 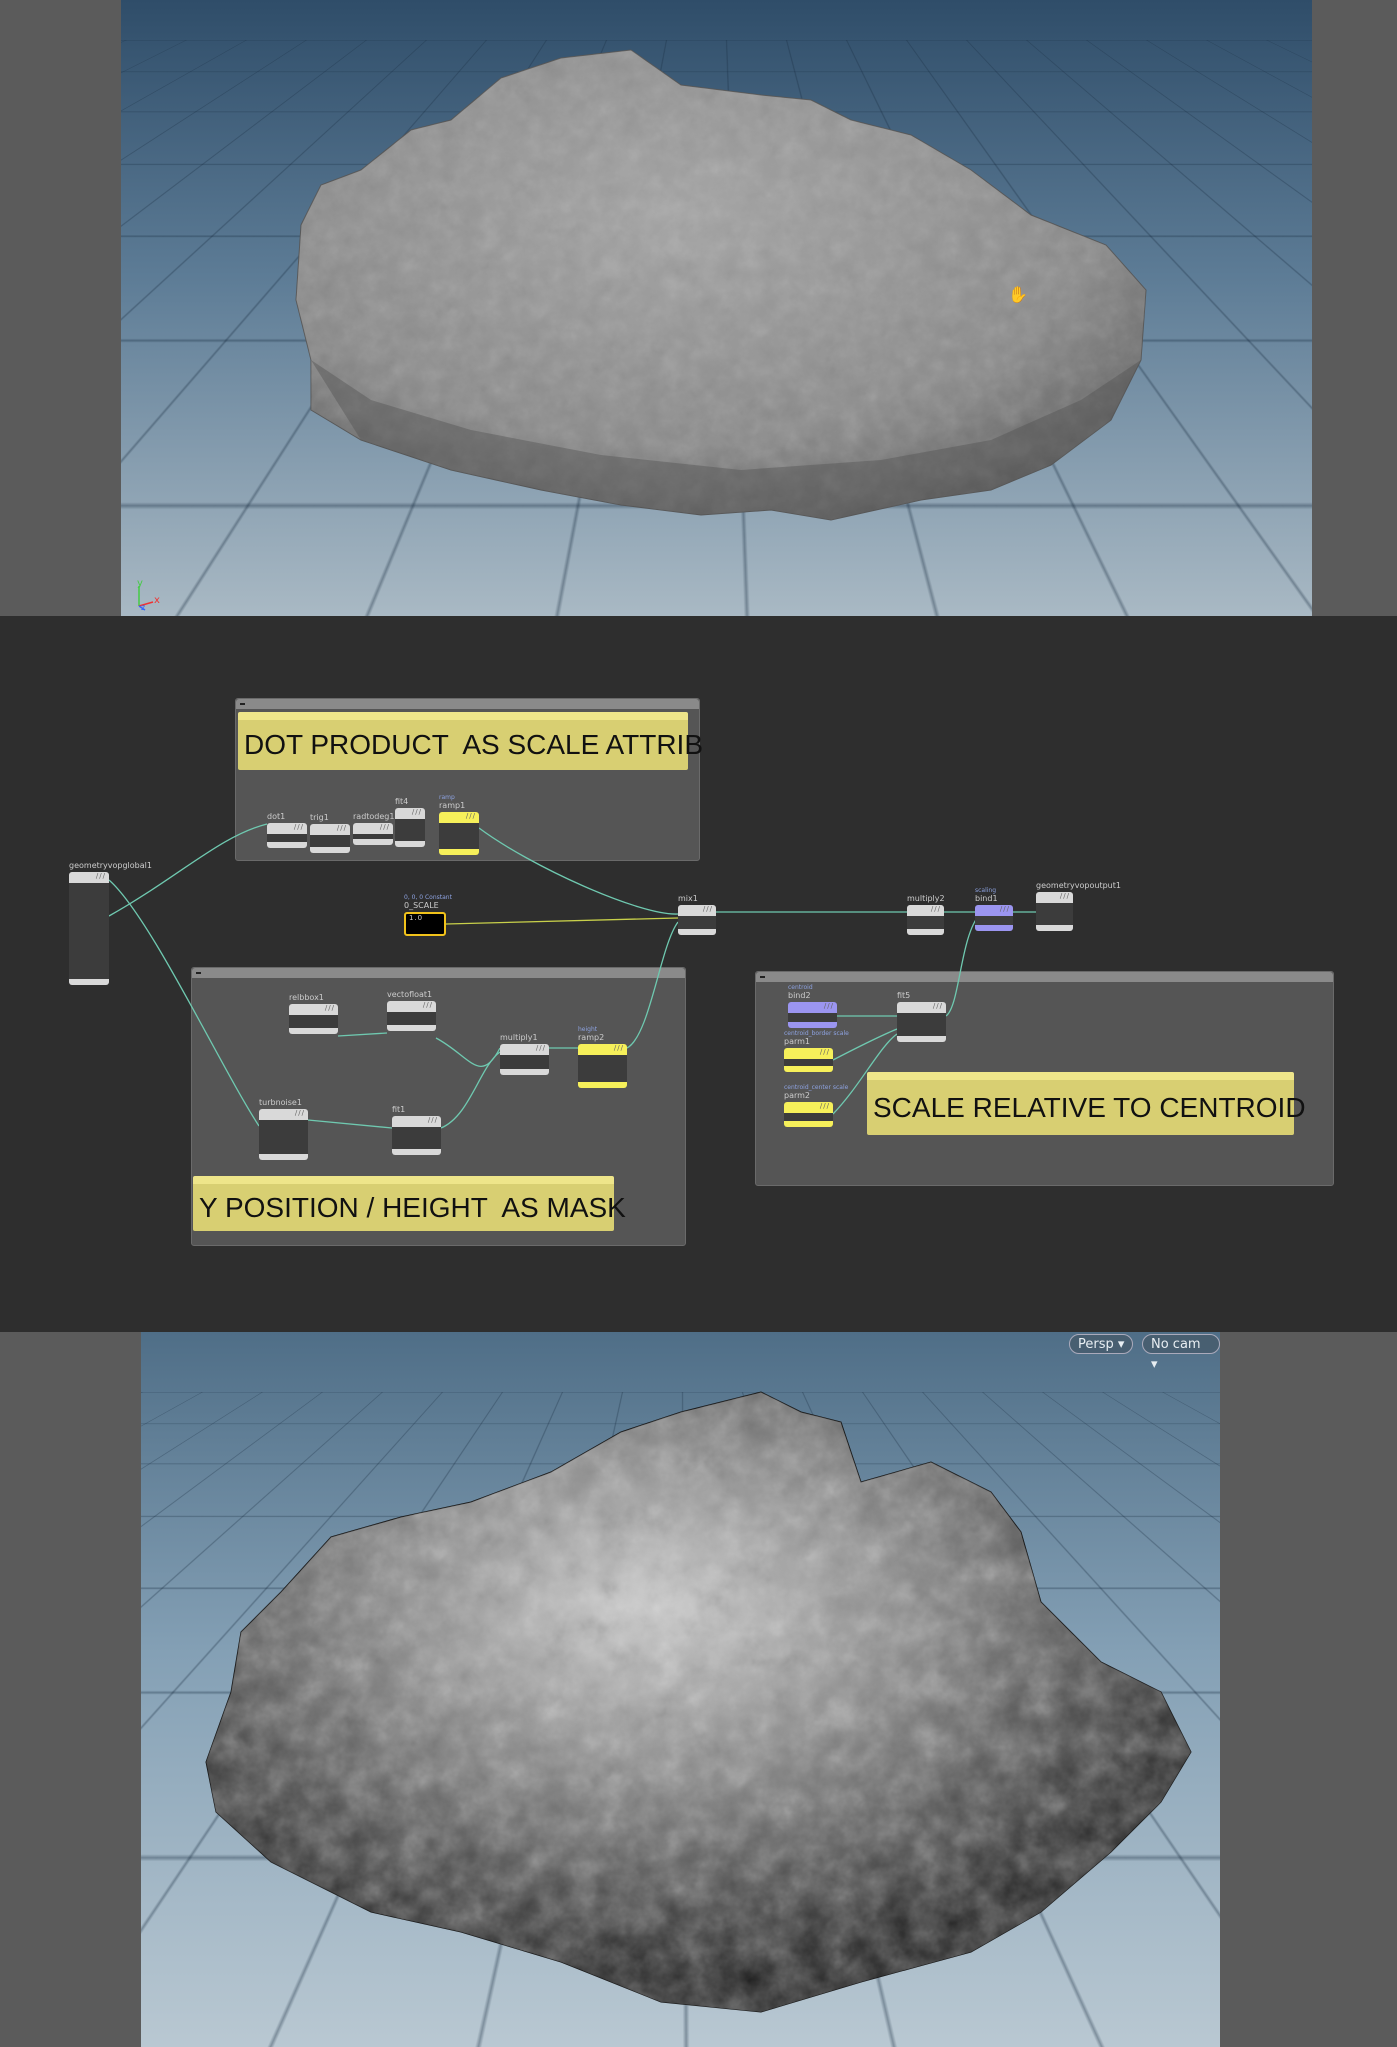 What do you see at coordinates (374, 816) in the screenshot?
I see `node-label: radtodeg1` at bounding box center [374, 816].